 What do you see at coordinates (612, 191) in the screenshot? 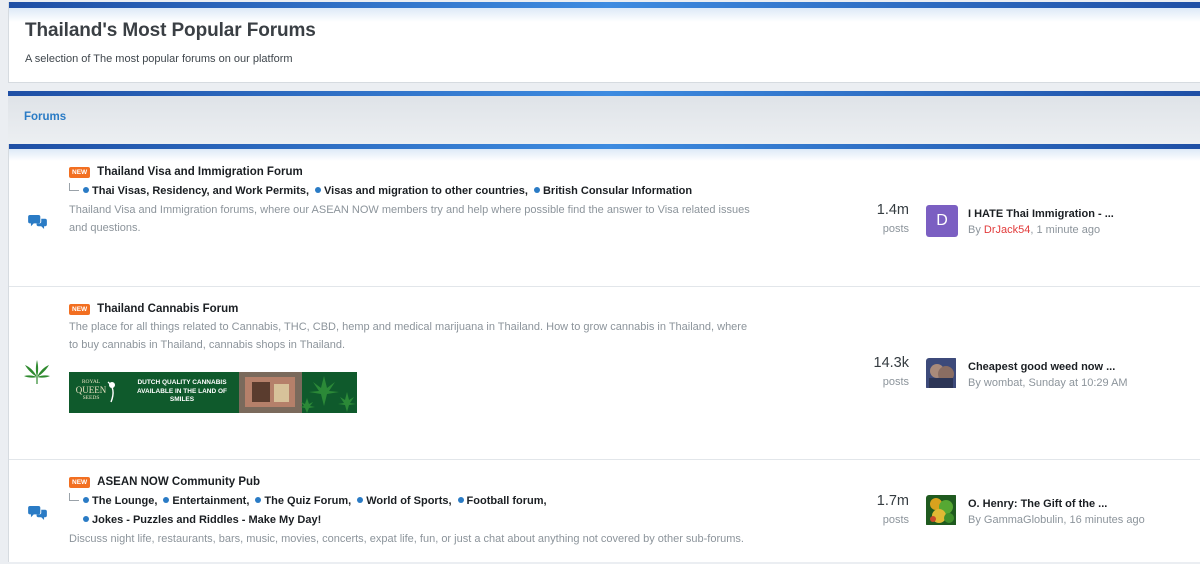
I see `subforum-british-consular: British Consular Information` at bounding box center [612, 191].